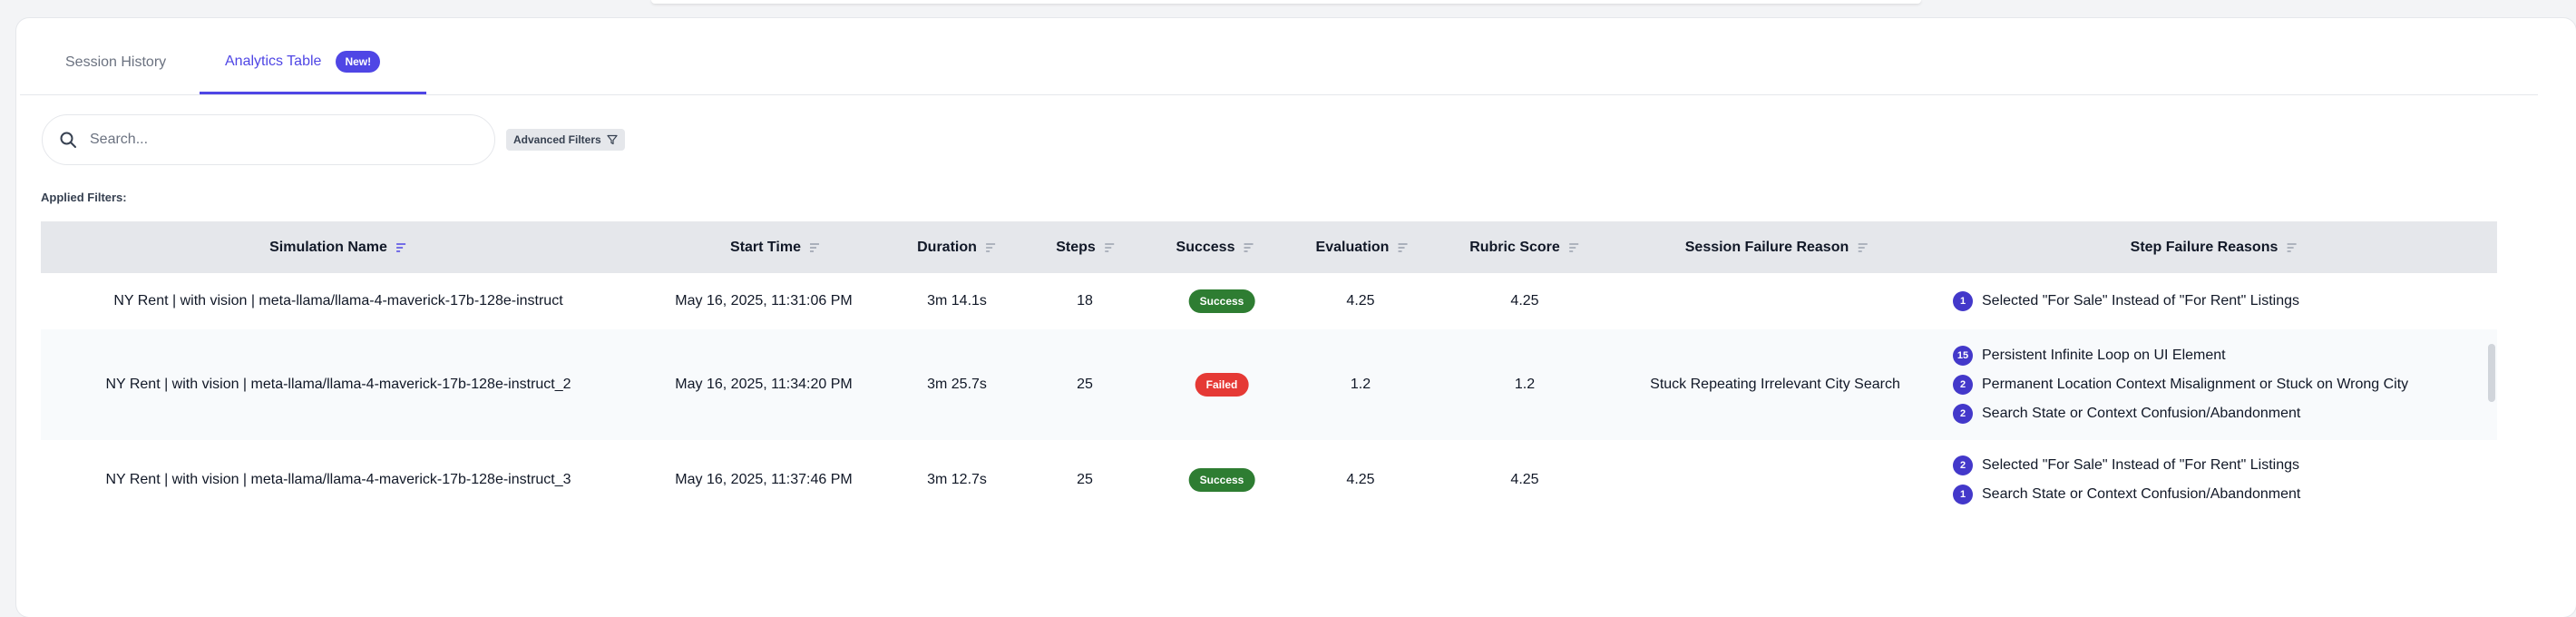 This screenshot has height=617, width=2576. I want to click on column-header-session-failure-reason: Session Failure Reason, so click(1777, 247).